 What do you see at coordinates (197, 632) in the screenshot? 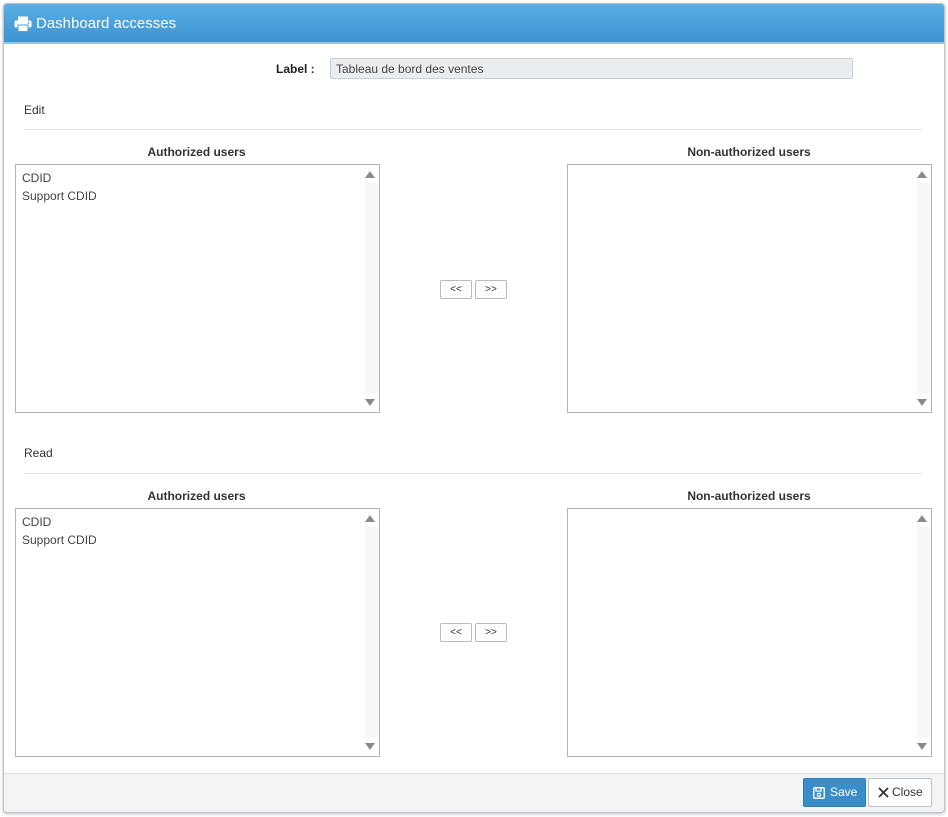
I see `read-authorized-list: CDID Support CDID` at bounding box center [197, 632].